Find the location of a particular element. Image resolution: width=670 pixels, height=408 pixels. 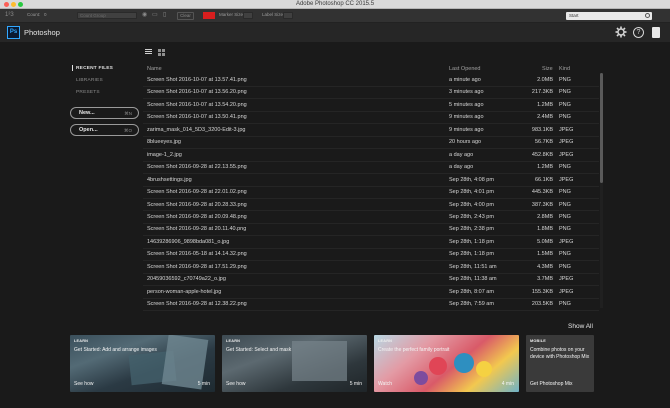

sidebar-item-presets: PRESETS is located at coordinates (88, 92).